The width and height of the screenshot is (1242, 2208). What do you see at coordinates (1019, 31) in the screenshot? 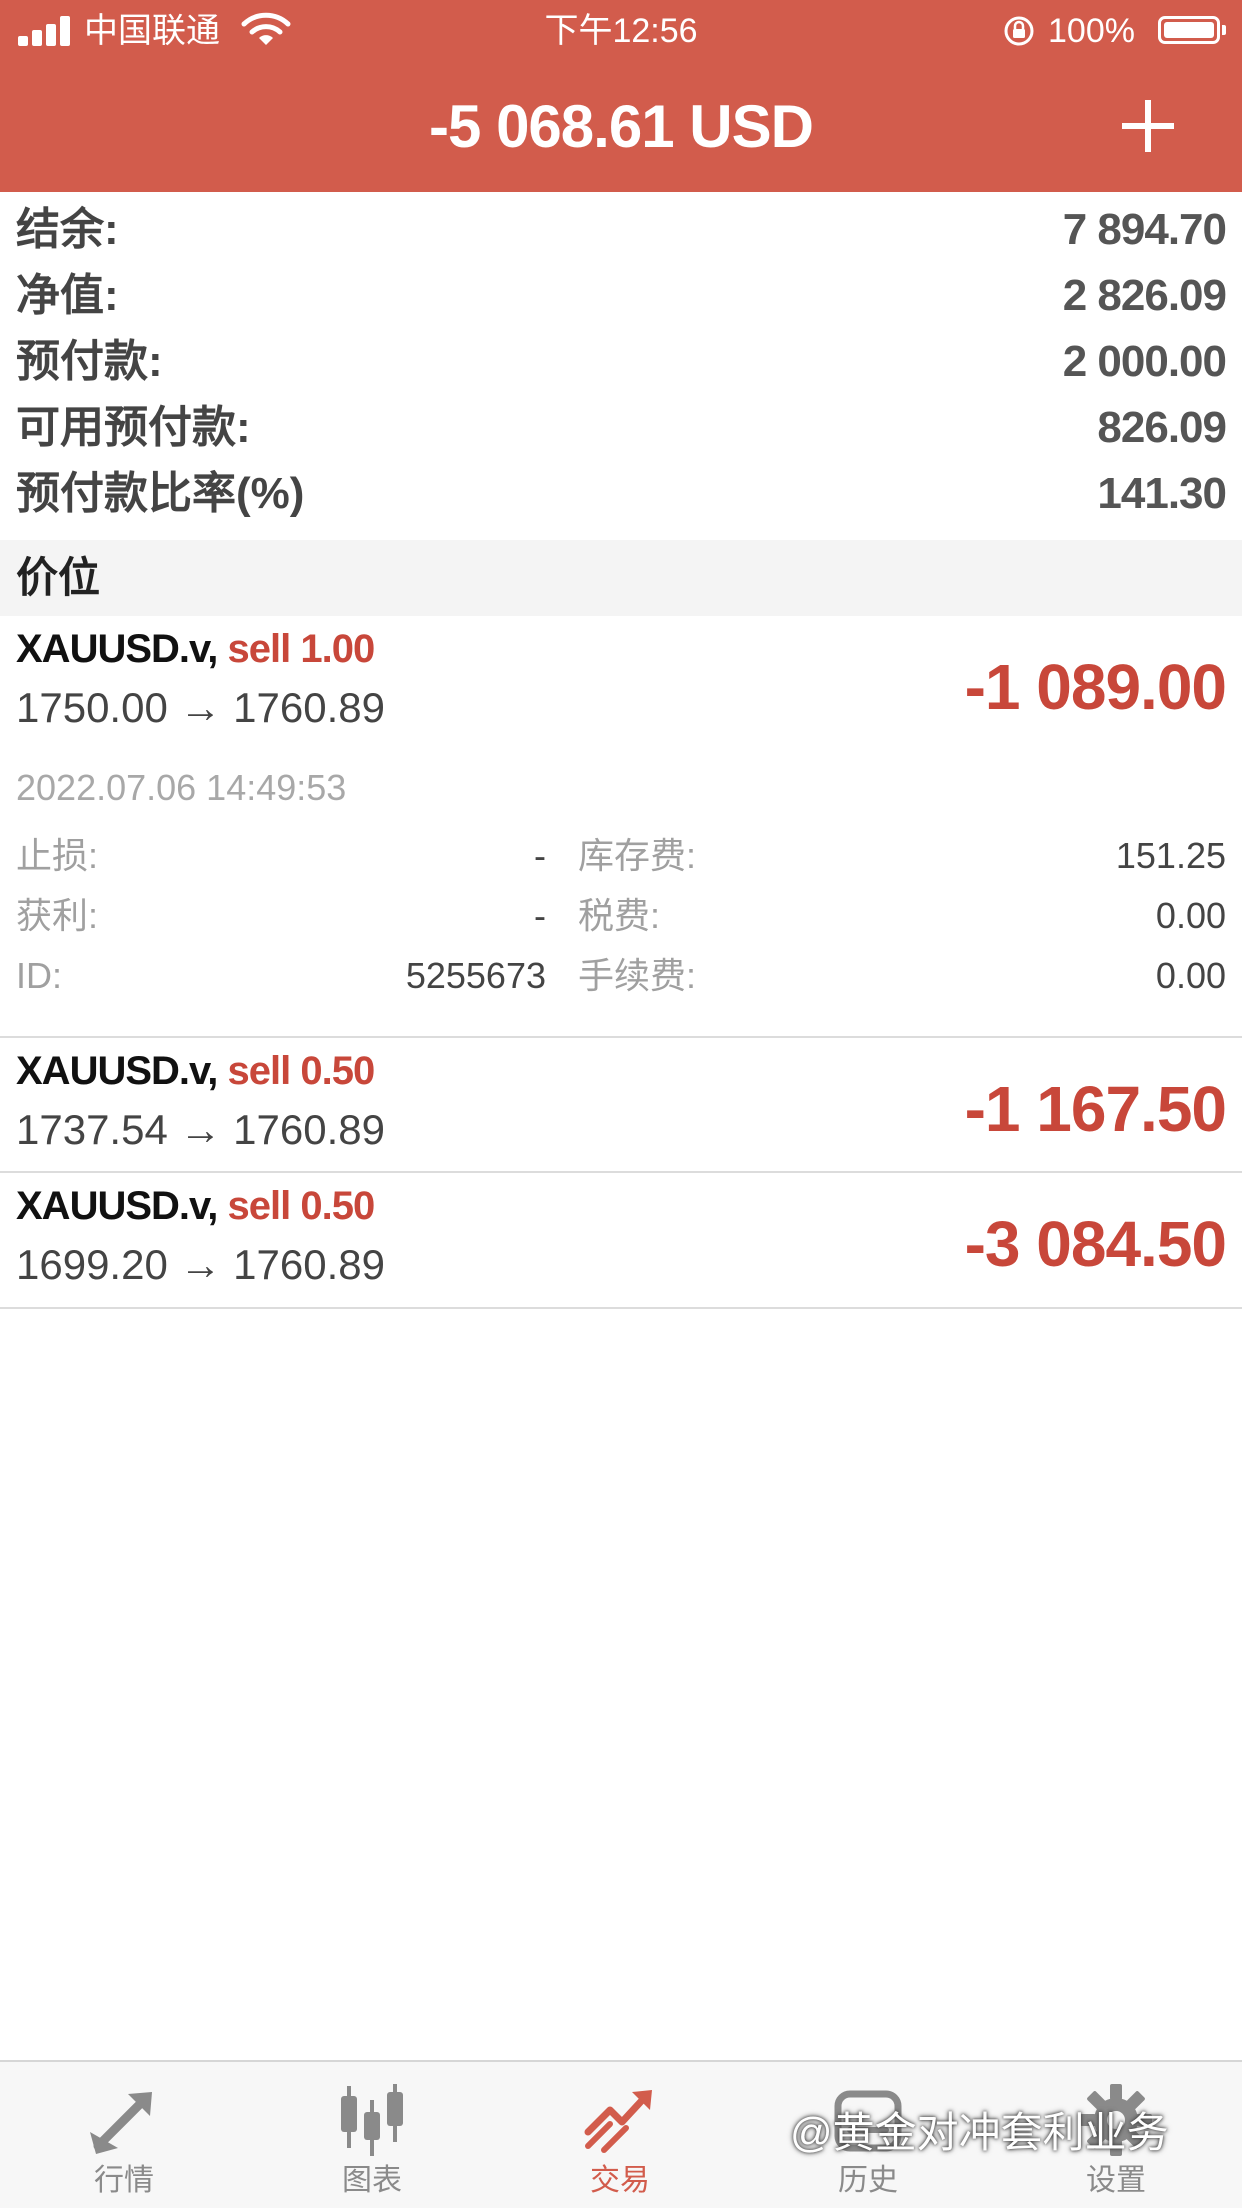
I see `rotation-lock-icon` at bounding box center [1019, 31].